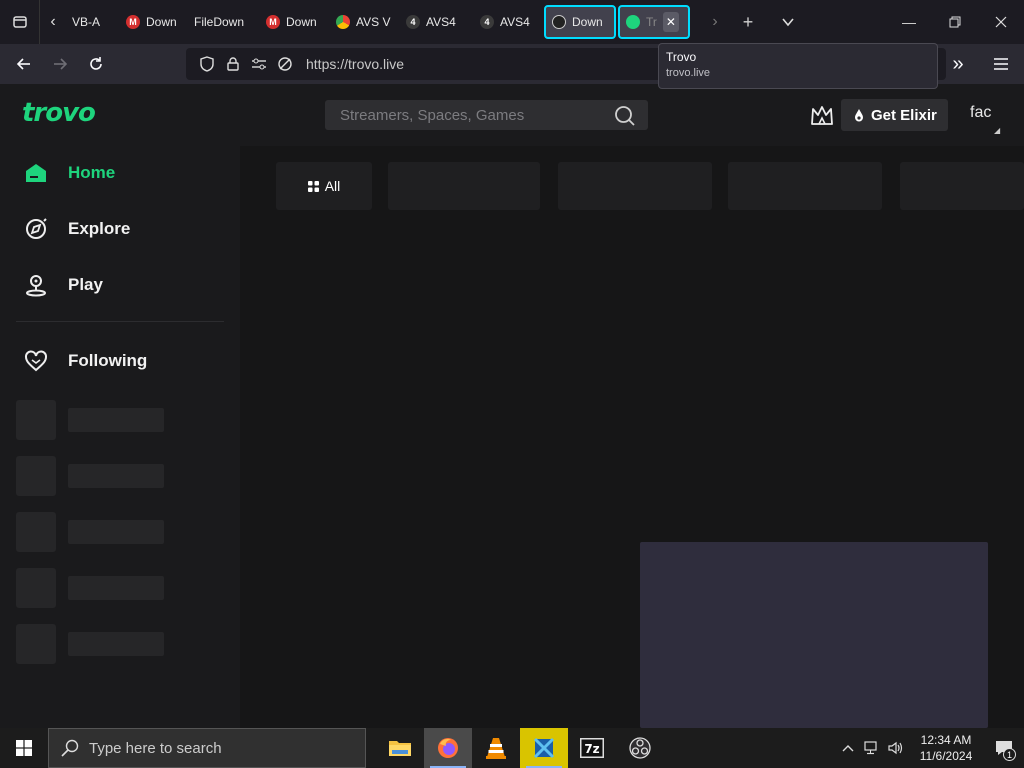 This screenshot has width=1024, height=768. I want to click on forward-button, so click(60, 64).